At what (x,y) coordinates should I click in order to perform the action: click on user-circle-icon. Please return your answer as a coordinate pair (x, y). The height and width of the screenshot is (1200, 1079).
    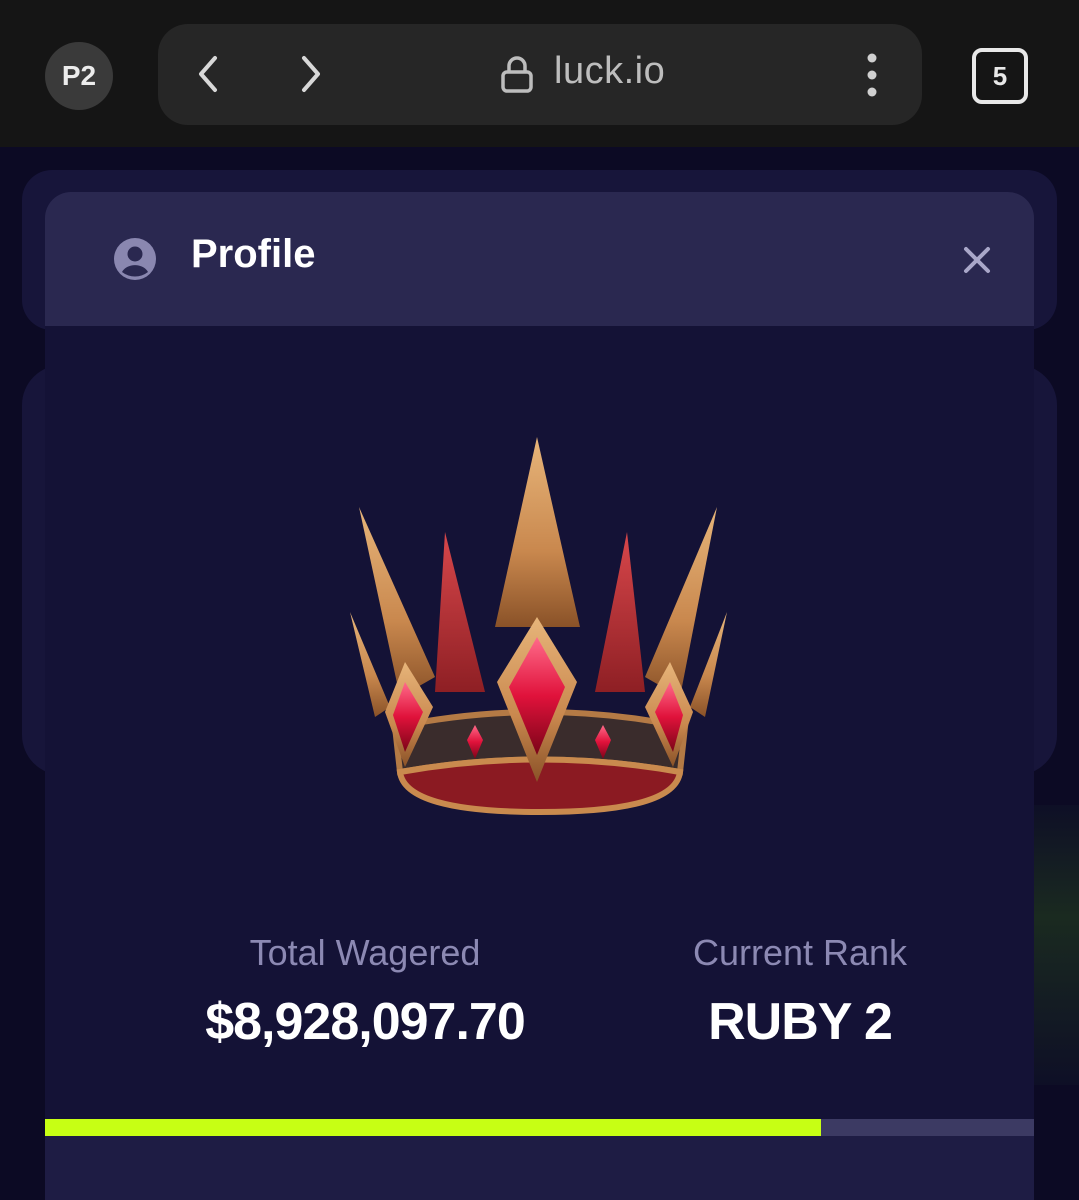
    Looking at the image, I should click on (135, 259).